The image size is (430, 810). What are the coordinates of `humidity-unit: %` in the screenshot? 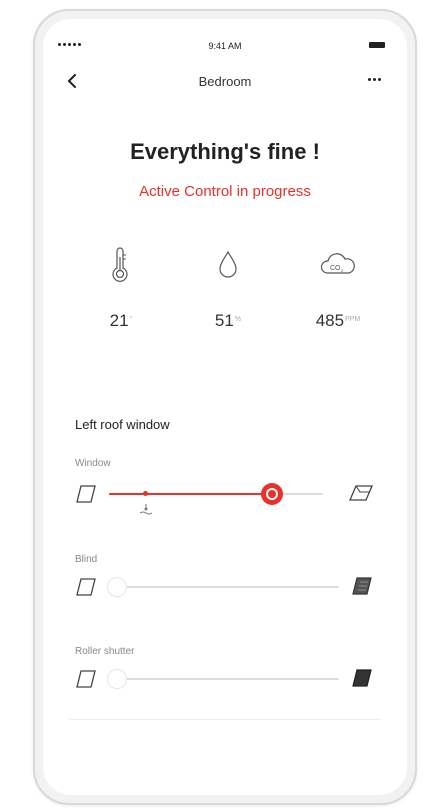 It's located at (238, 319).